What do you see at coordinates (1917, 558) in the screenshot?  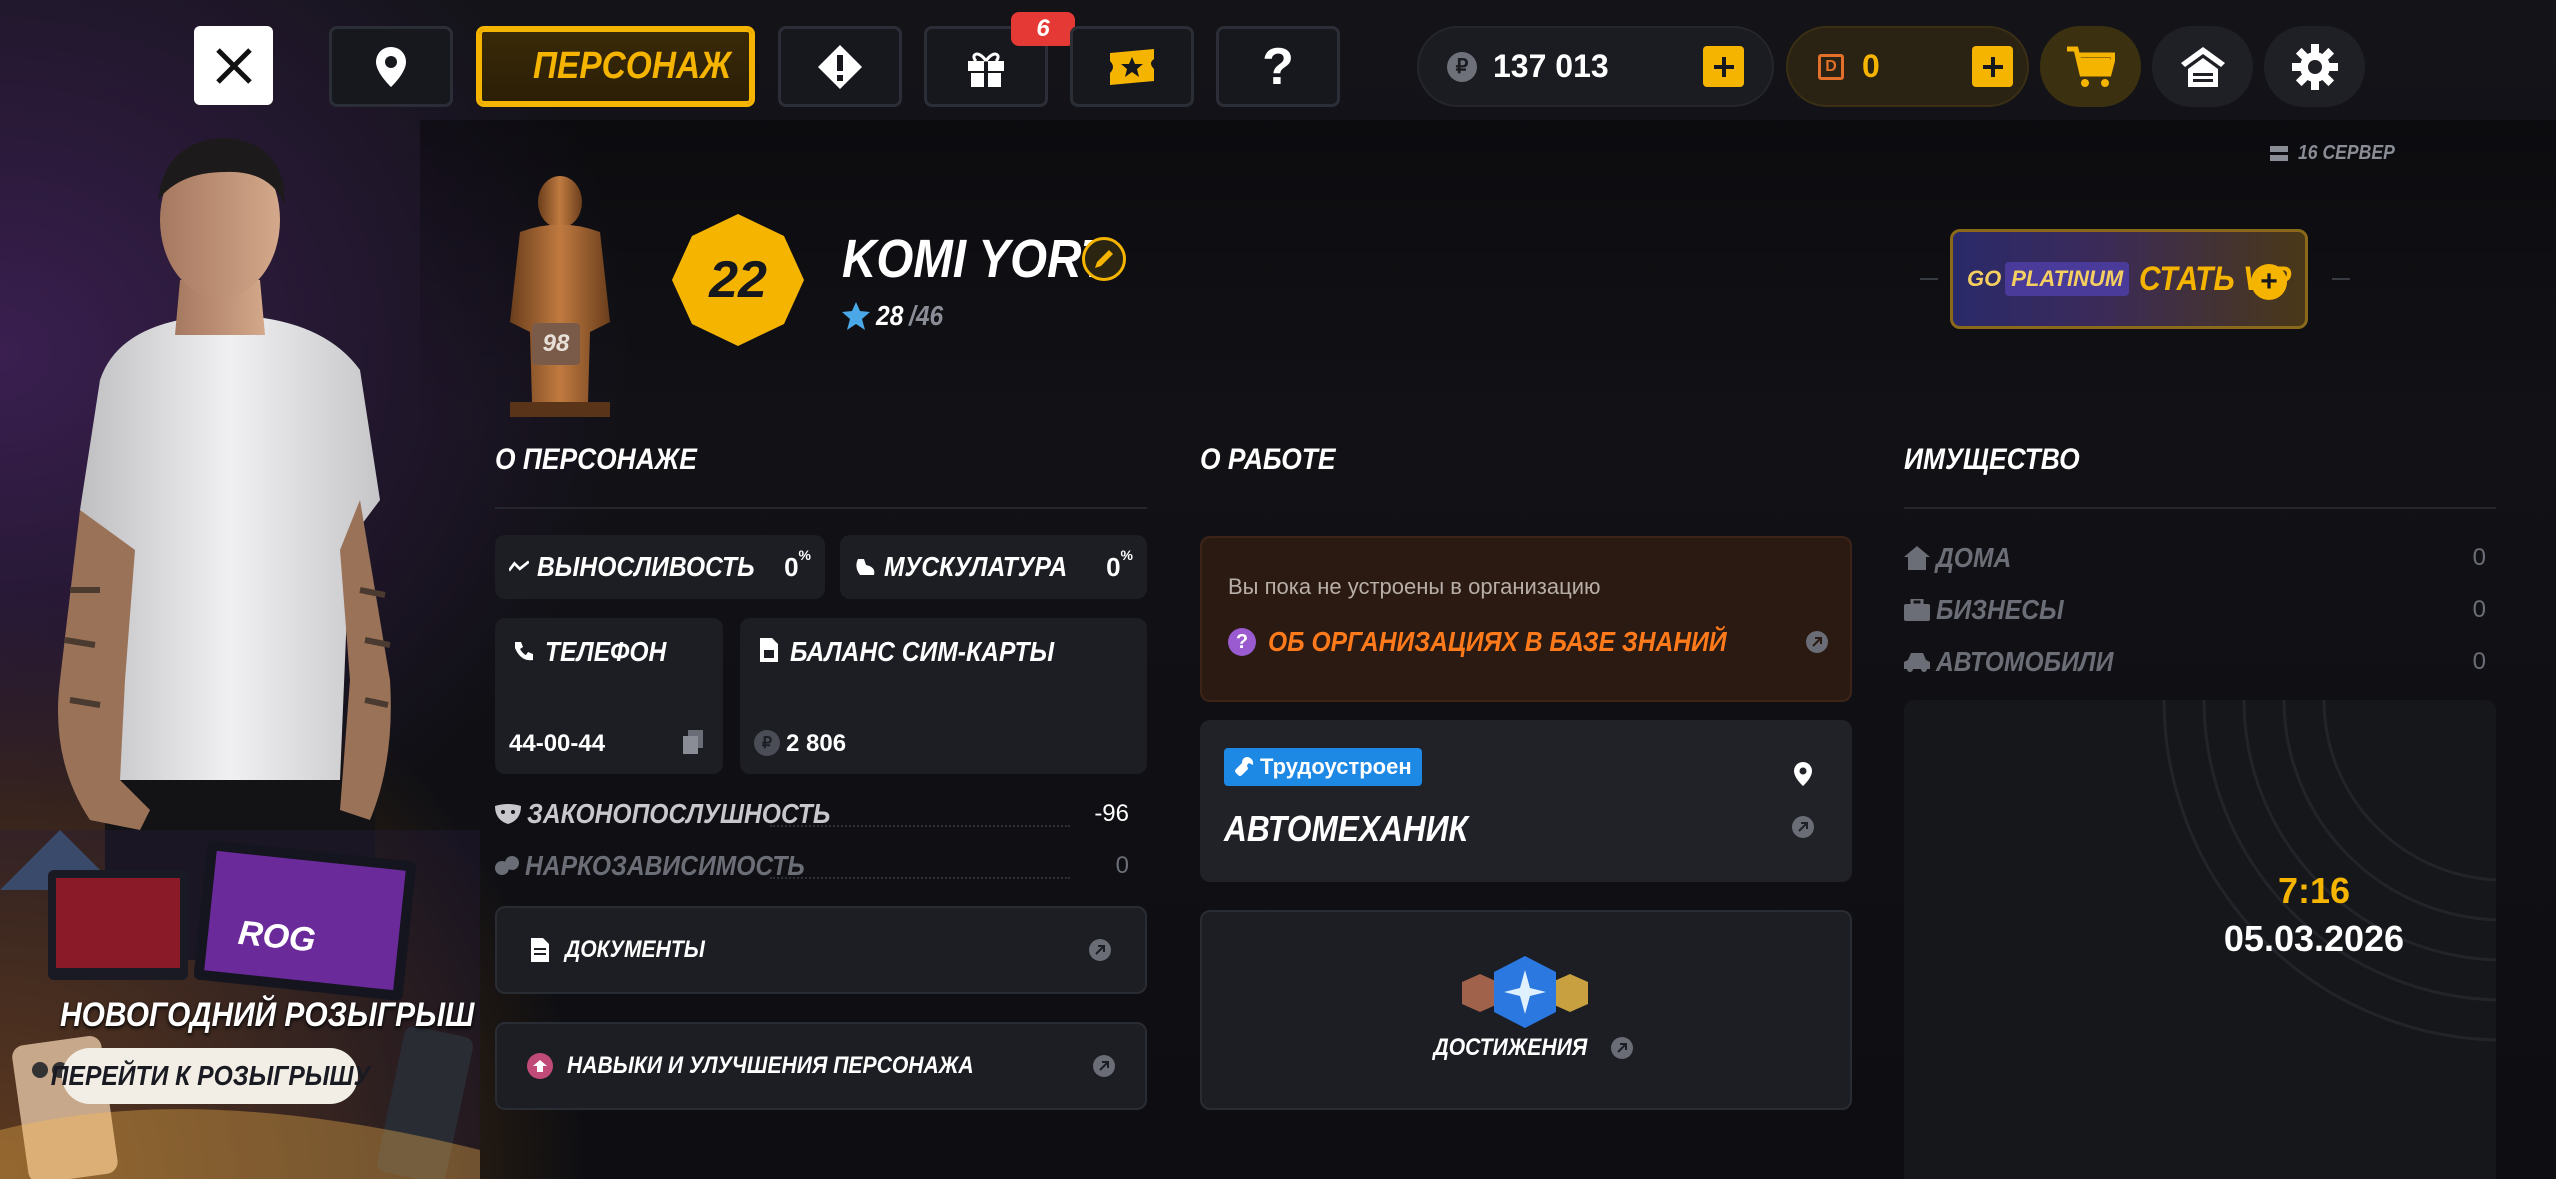 I see `house-icon` at bounding box center [1917, 558].